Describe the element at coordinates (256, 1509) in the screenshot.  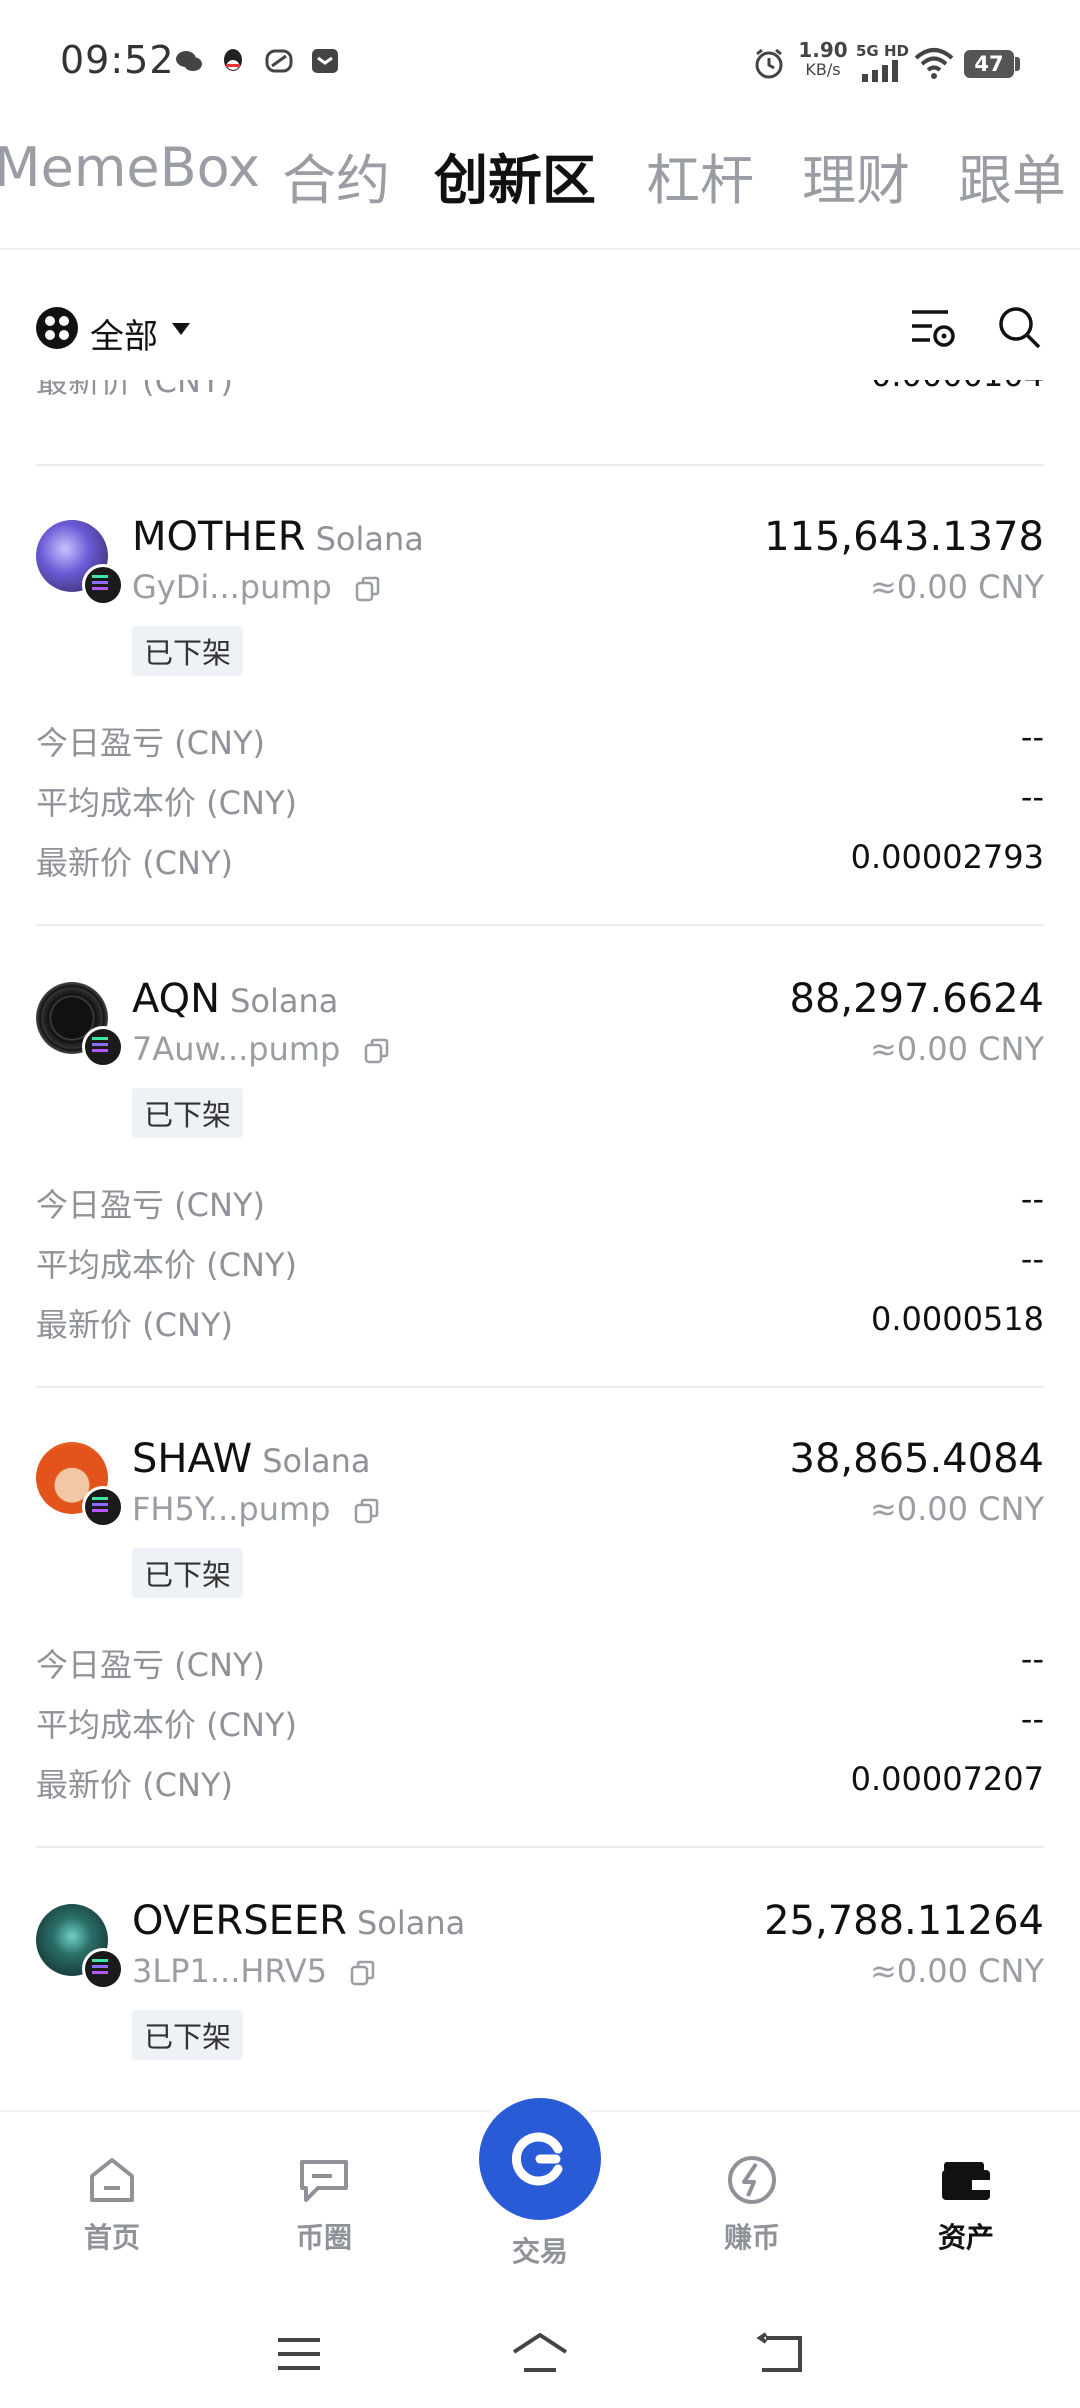
I see `token-address: FH5Y...pump` at that location.